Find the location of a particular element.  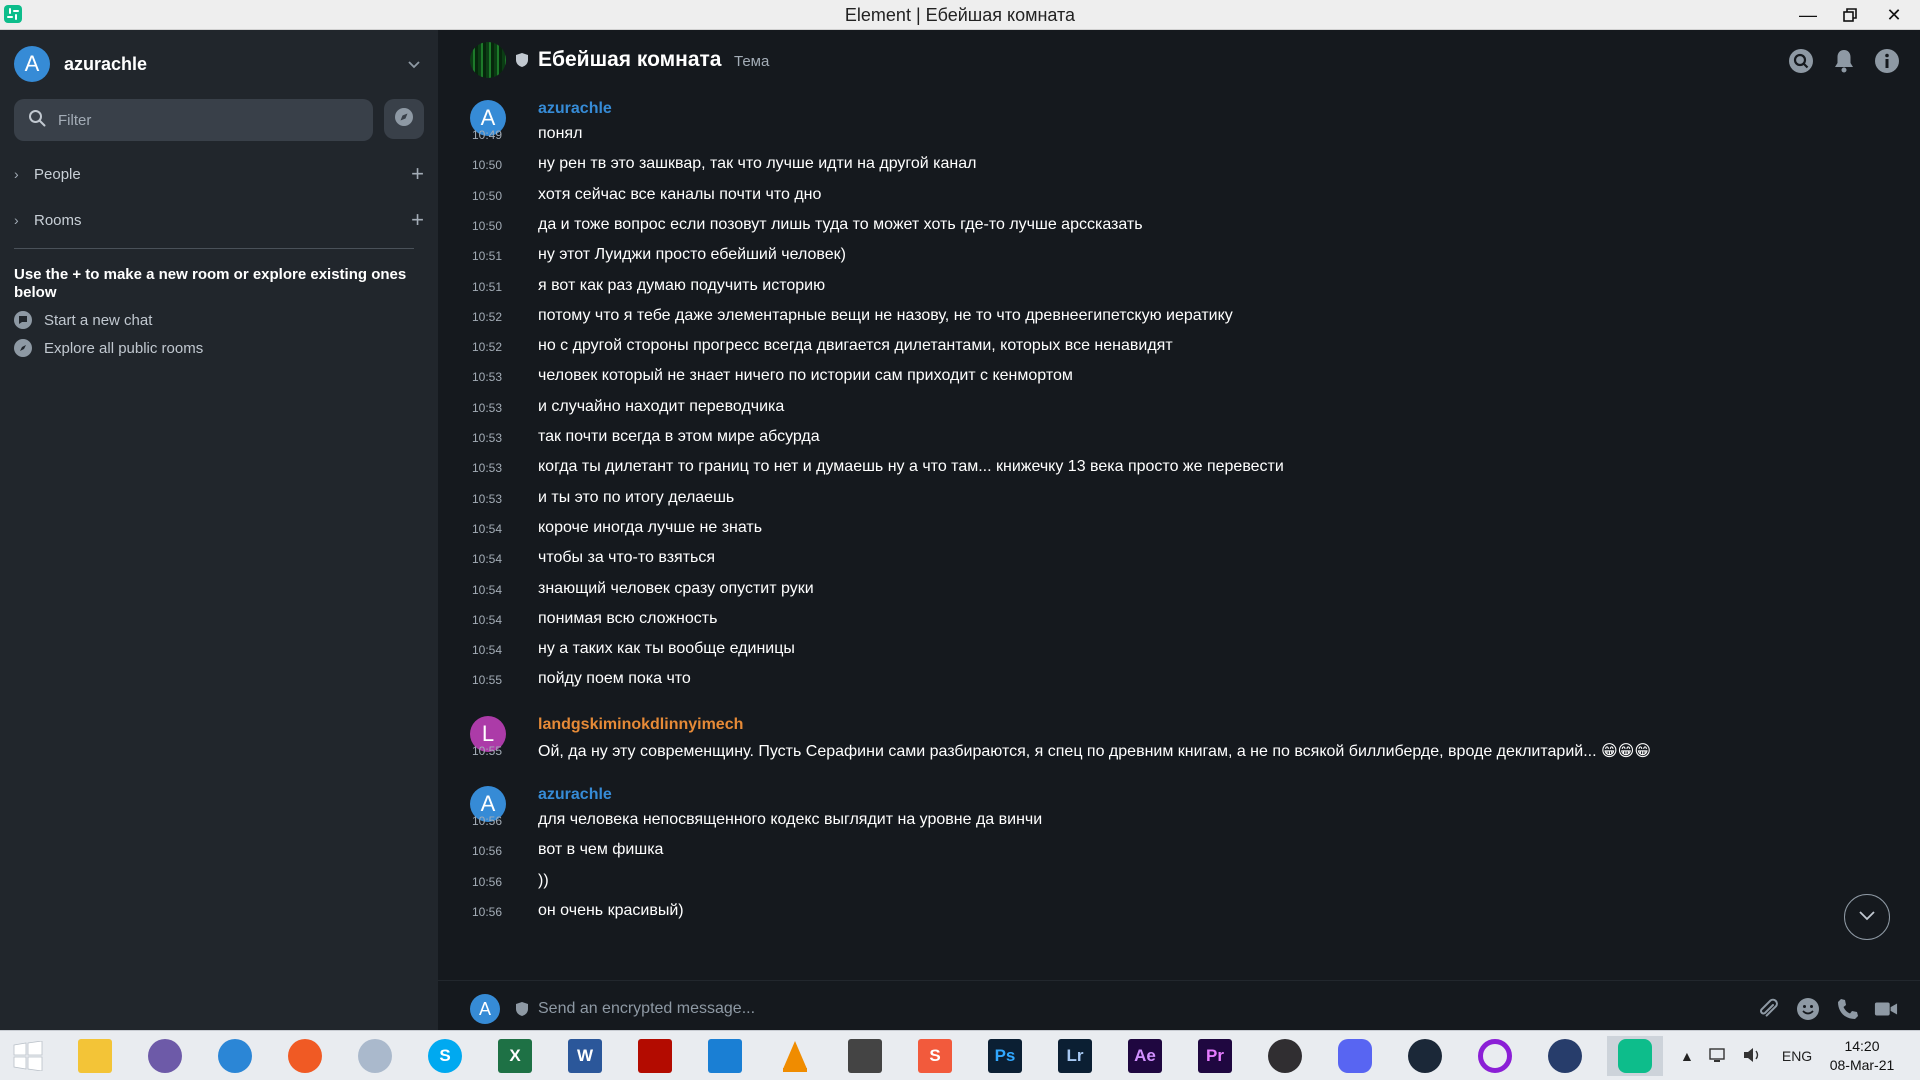

skype-icon: S is located at coordinates (445, 1056).